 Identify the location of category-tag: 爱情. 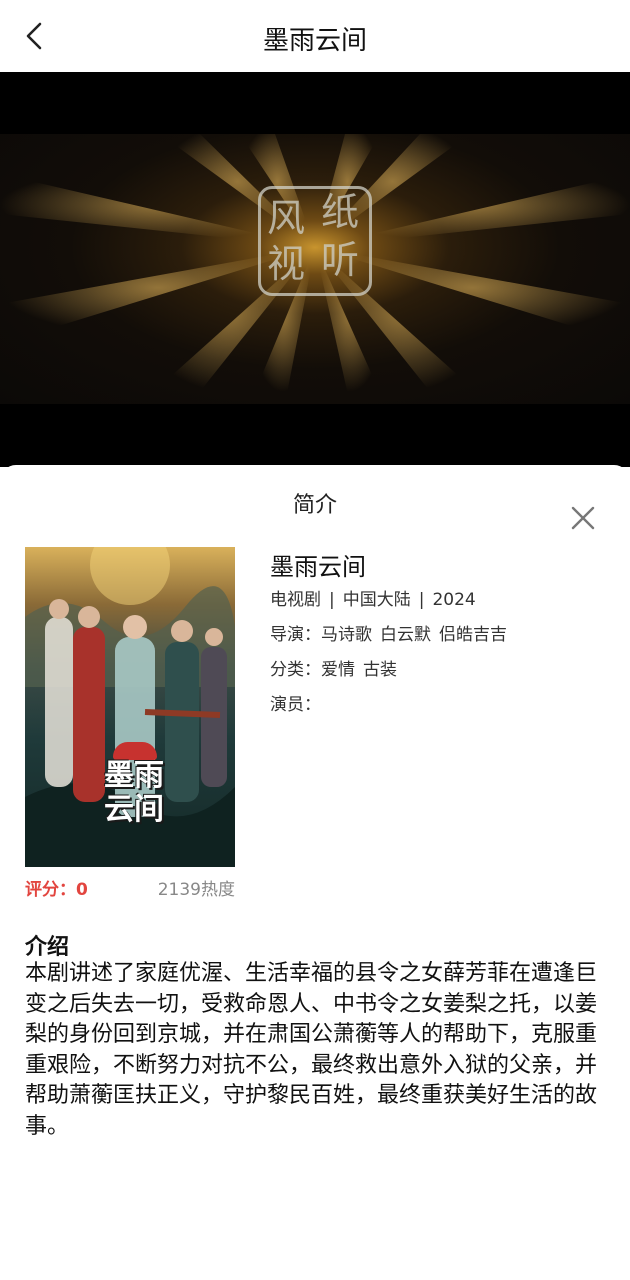
(338, 670).